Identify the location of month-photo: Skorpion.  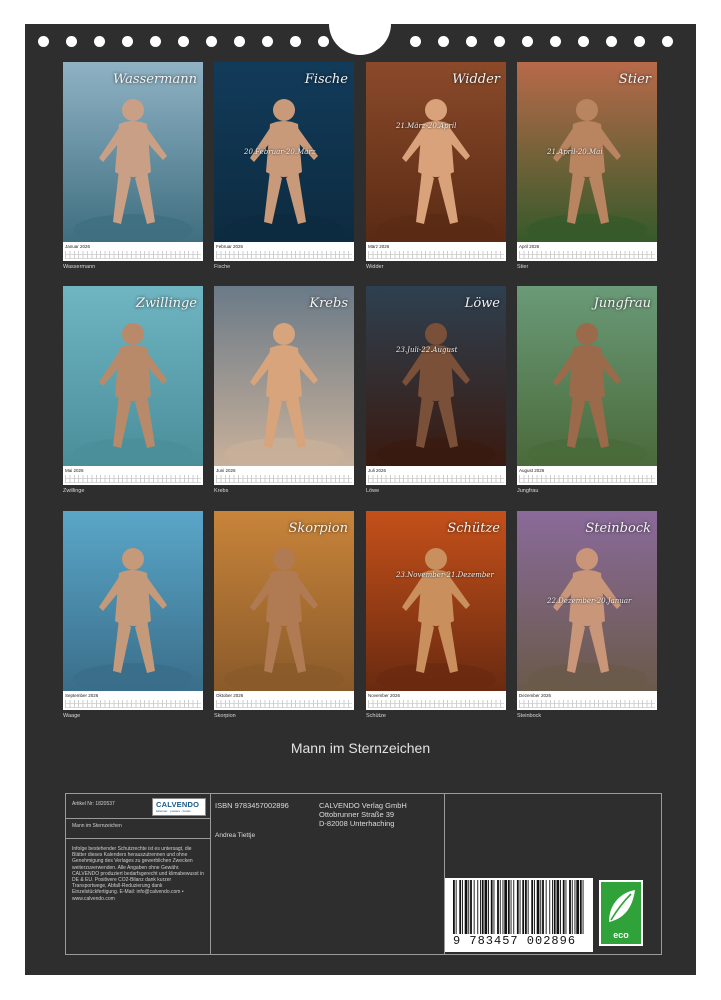
(284, 601).